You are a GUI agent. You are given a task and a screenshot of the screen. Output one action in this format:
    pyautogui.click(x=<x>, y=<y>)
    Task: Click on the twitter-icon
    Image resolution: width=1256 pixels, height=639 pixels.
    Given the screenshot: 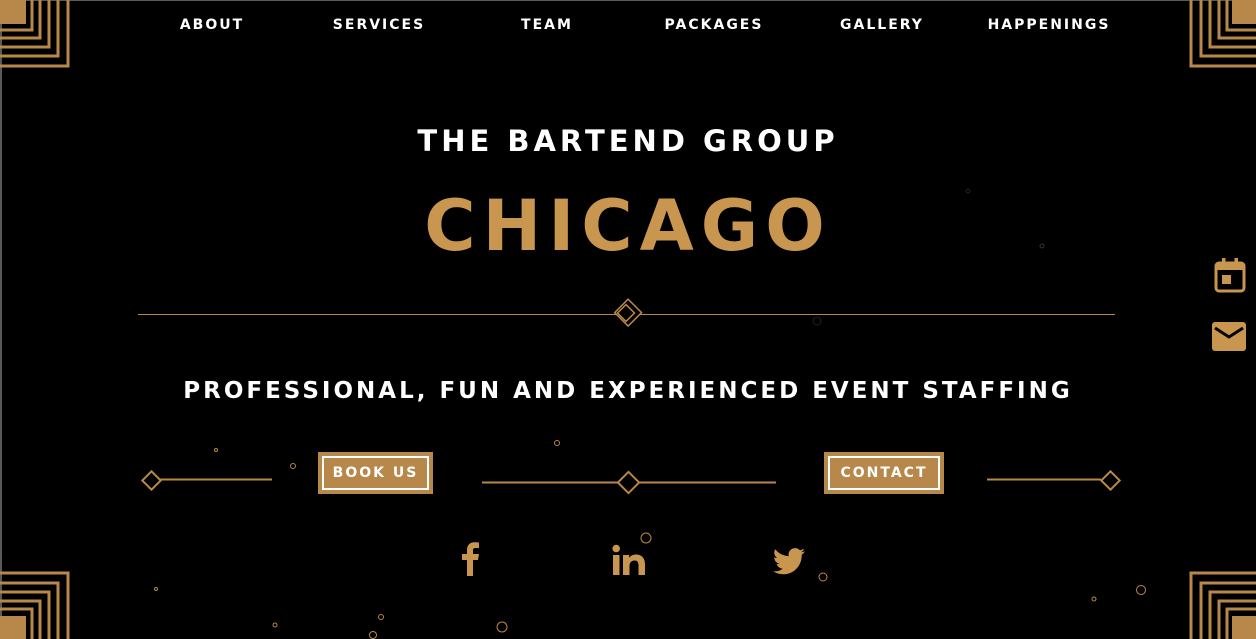 What is the action you would take?
    pyautogui.click(x=789, y=561)
    